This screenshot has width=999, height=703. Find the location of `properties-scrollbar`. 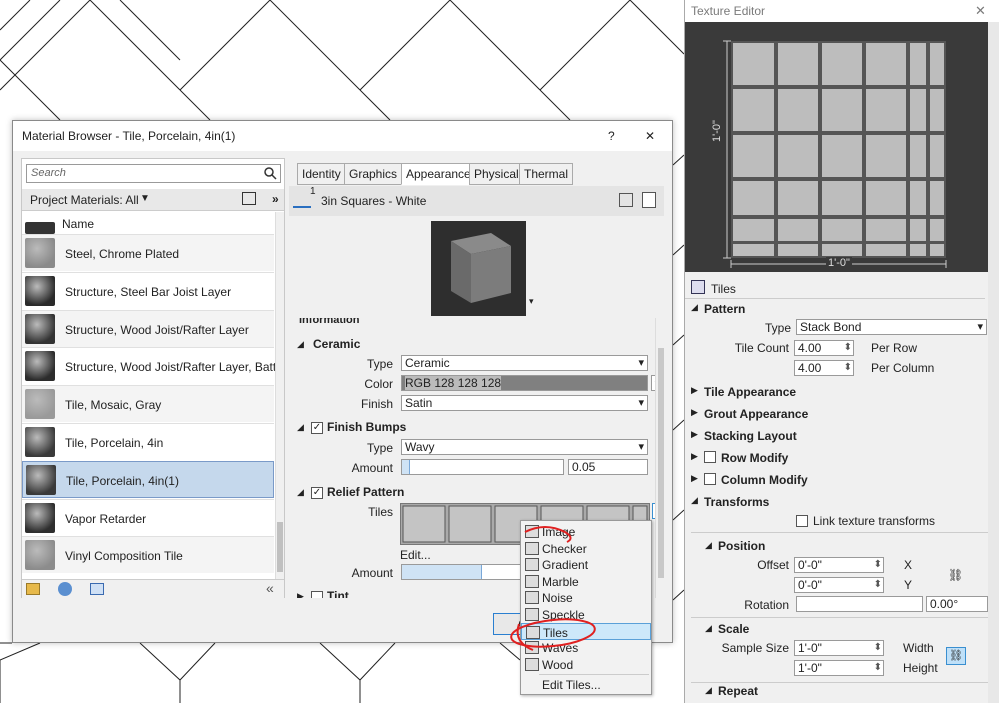

properties-scrollbar is located at coordinates (660, 458).